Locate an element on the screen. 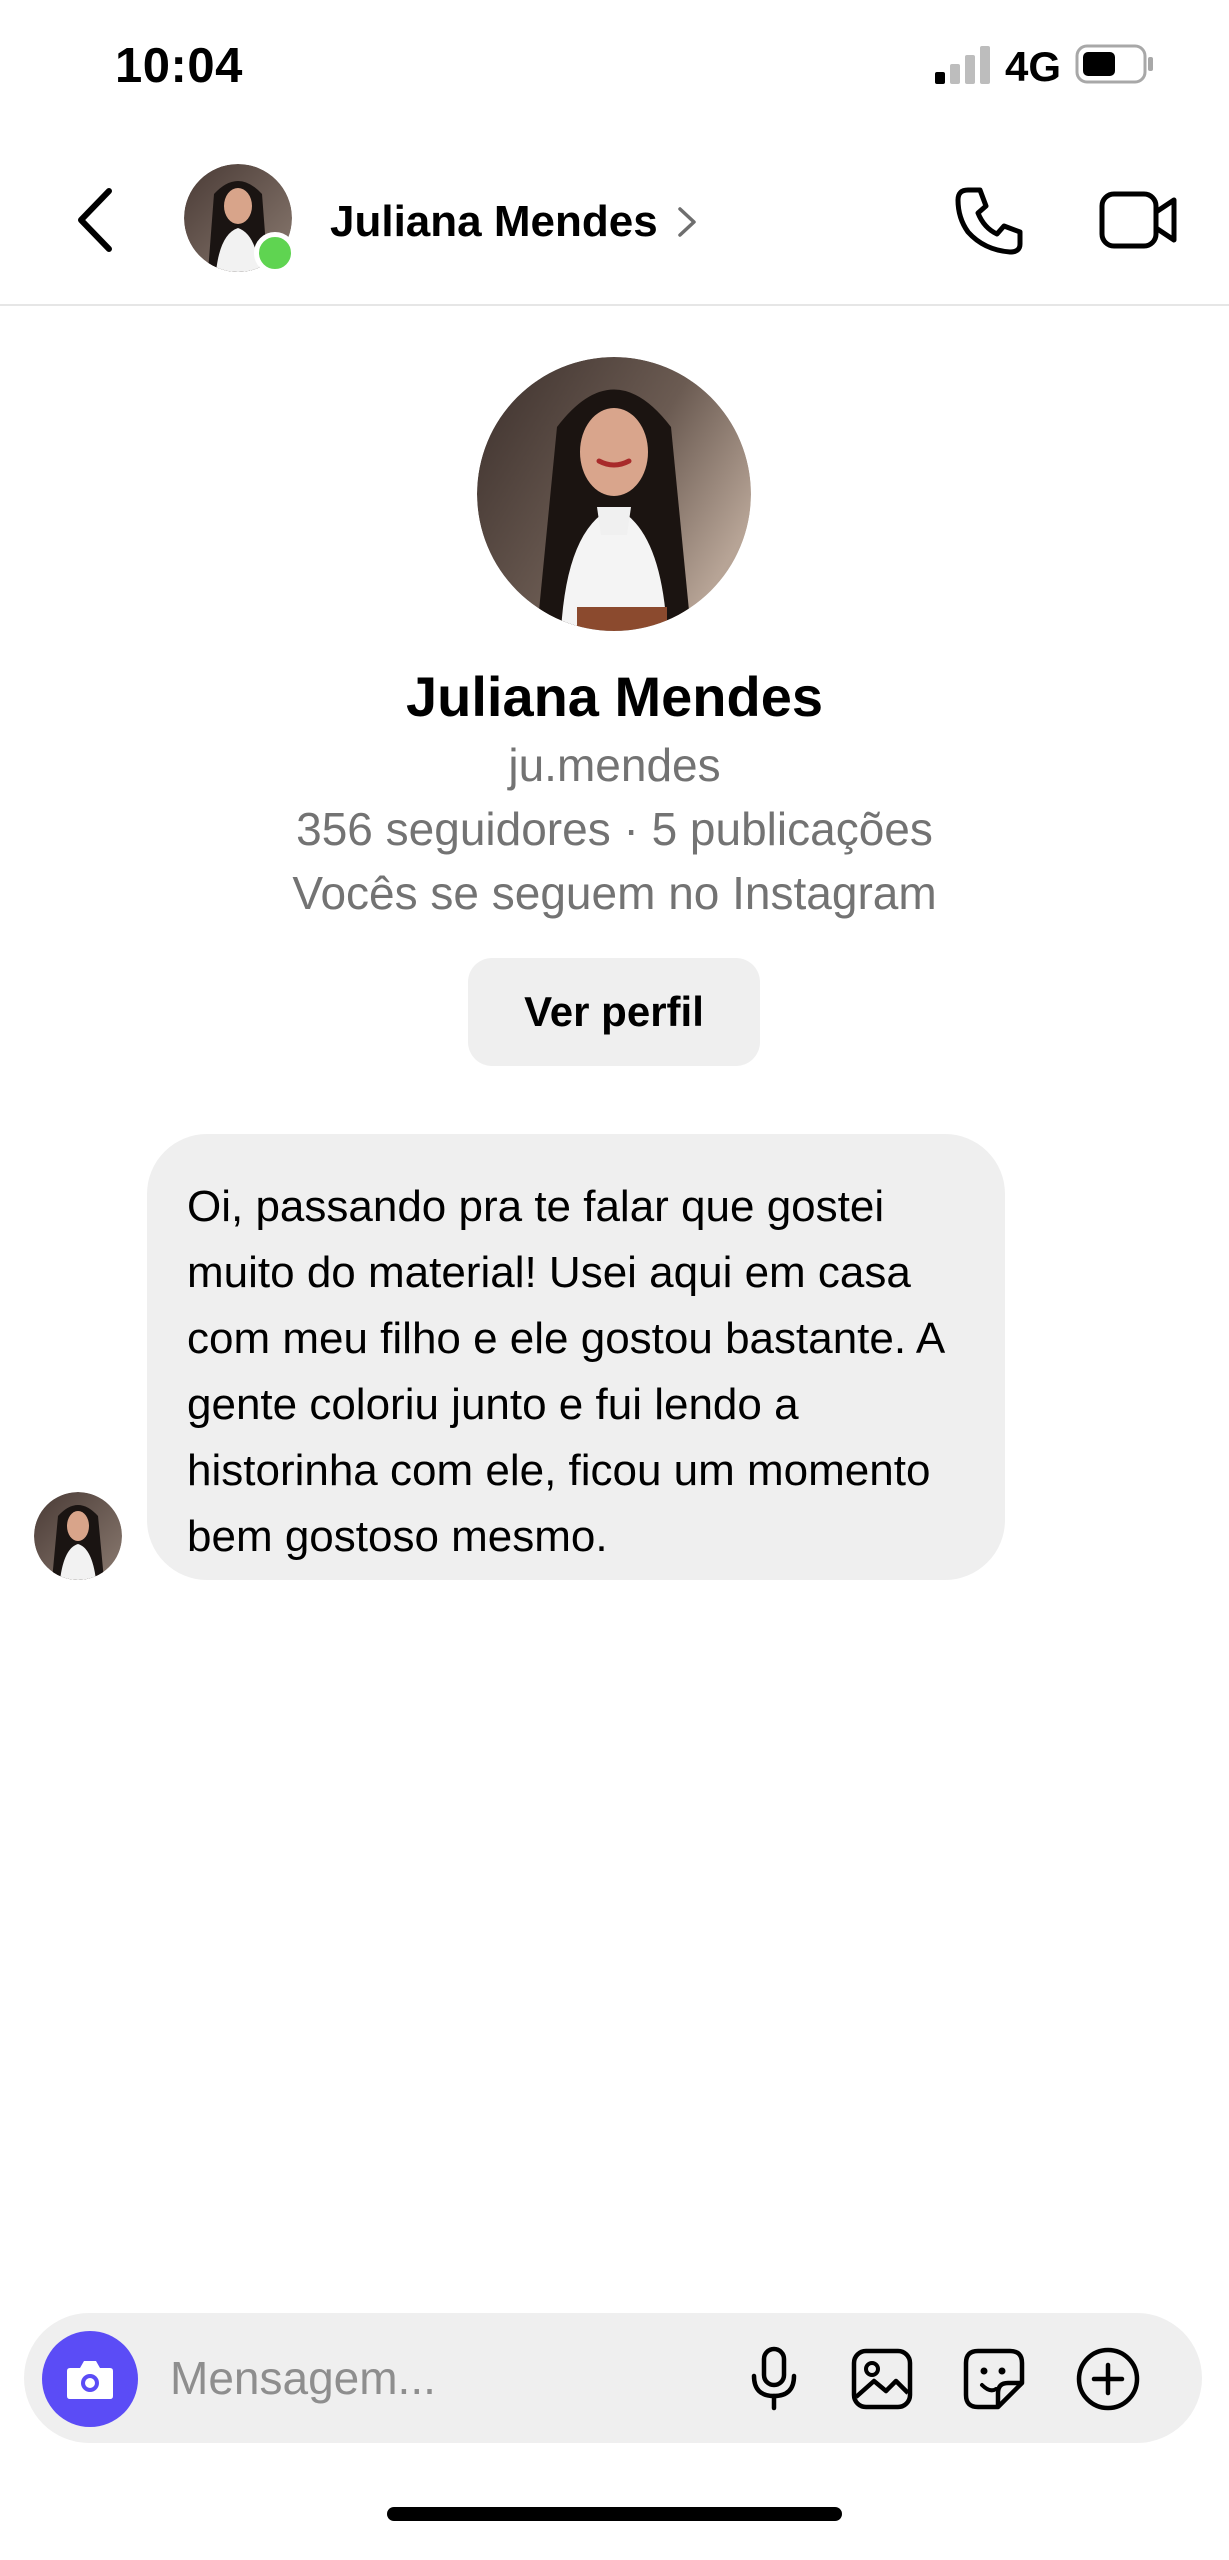 Image resolution: width=1229 pixels, height=2560 pixels. message-composer is located at coordinates (613, 2378).